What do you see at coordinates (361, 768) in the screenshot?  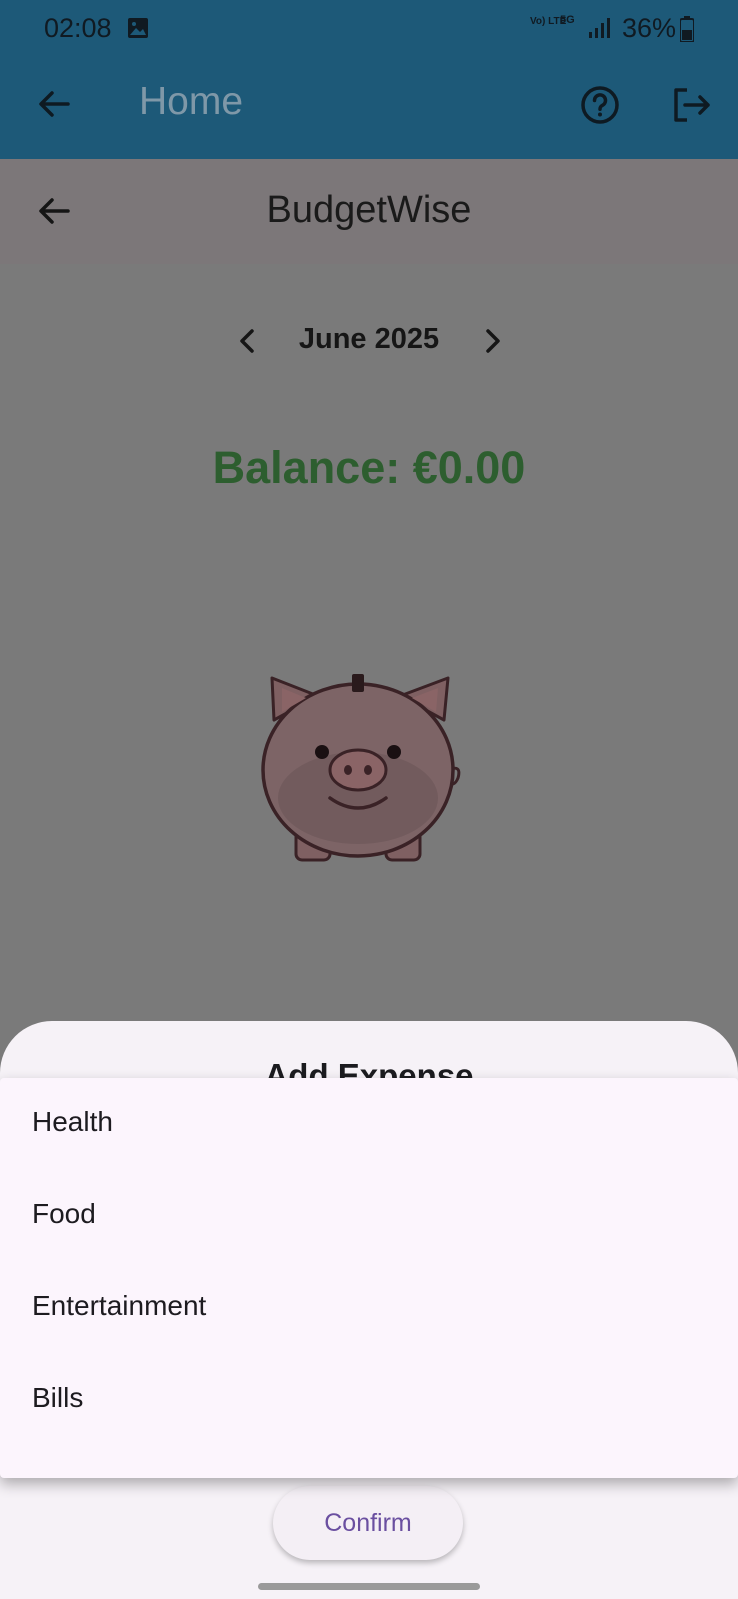 I see `piggy-bank-icon` at bounding box center [361, 768].